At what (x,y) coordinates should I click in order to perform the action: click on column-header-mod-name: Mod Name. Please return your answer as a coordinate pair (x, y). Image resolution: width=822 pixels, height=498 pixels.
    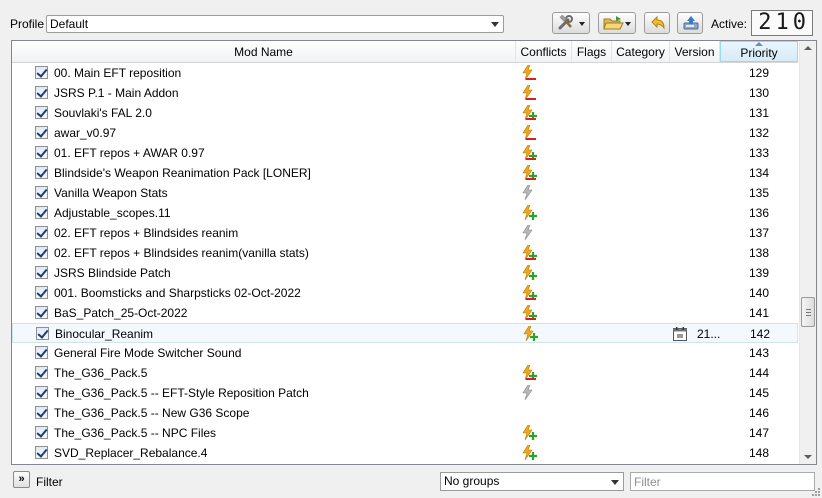
    Looking at the image, I should click on (264, 51).